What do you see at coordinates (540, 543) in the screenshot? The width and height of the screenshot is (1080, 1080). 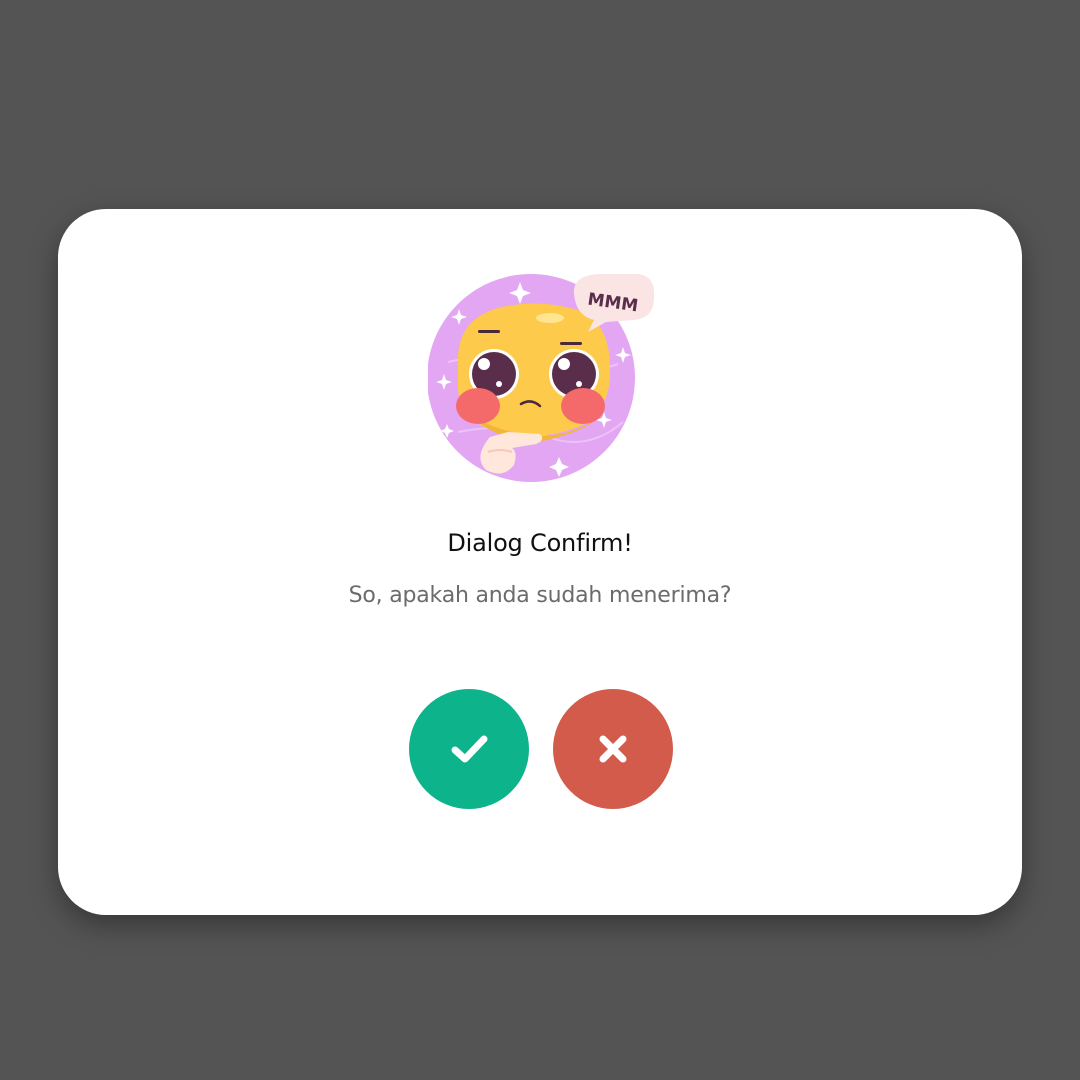 I see `dialog-title: Dialog Confirm!` at bounding box center [540, 543].